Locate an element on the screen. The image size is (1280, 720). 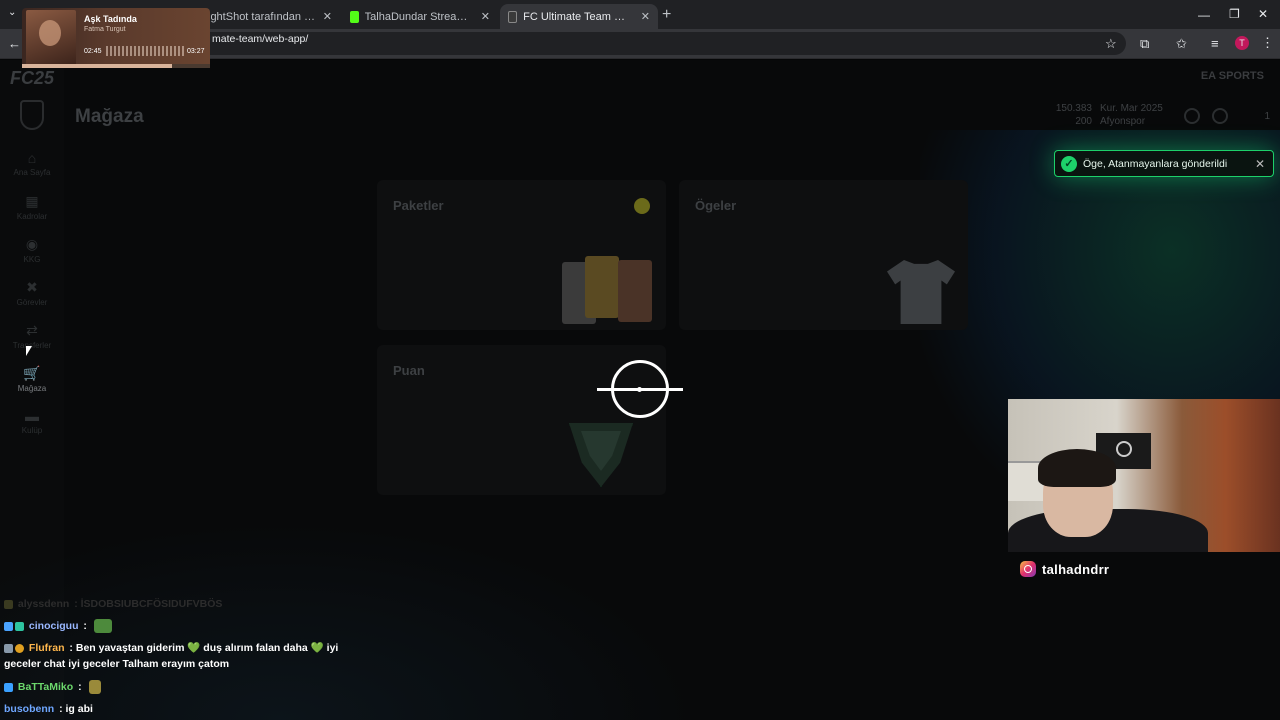
song-progress-fill is located at coordinates (97, 66).